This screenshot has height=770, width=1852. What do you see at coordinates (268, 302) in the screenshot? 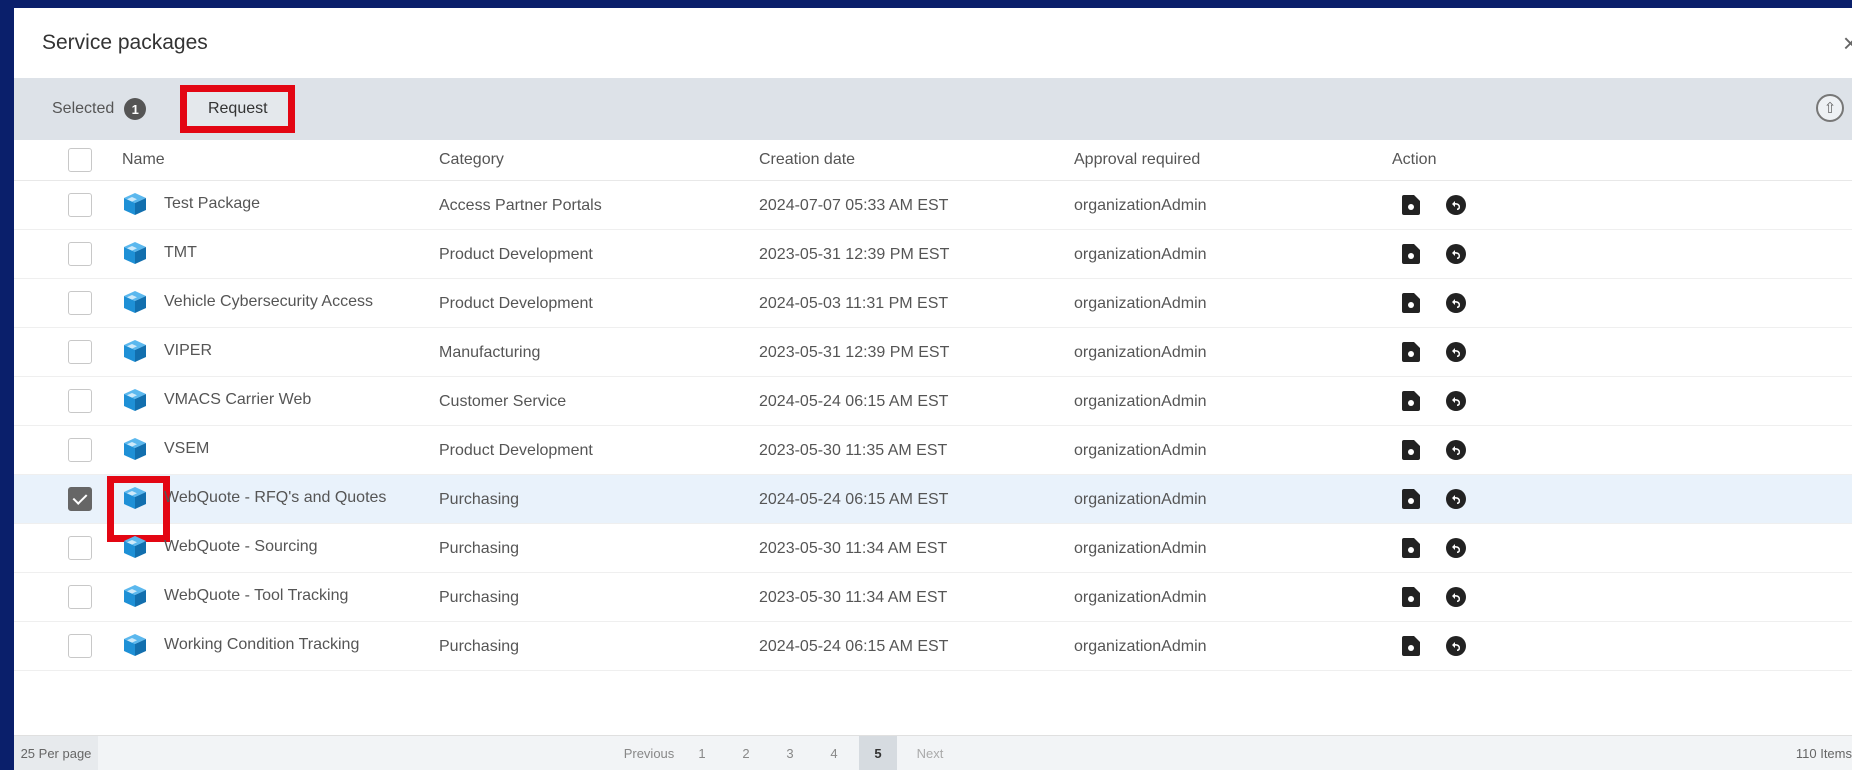
I see `package-name: Vehicle Cybersecurity Access` at bounding box center [268, 302].